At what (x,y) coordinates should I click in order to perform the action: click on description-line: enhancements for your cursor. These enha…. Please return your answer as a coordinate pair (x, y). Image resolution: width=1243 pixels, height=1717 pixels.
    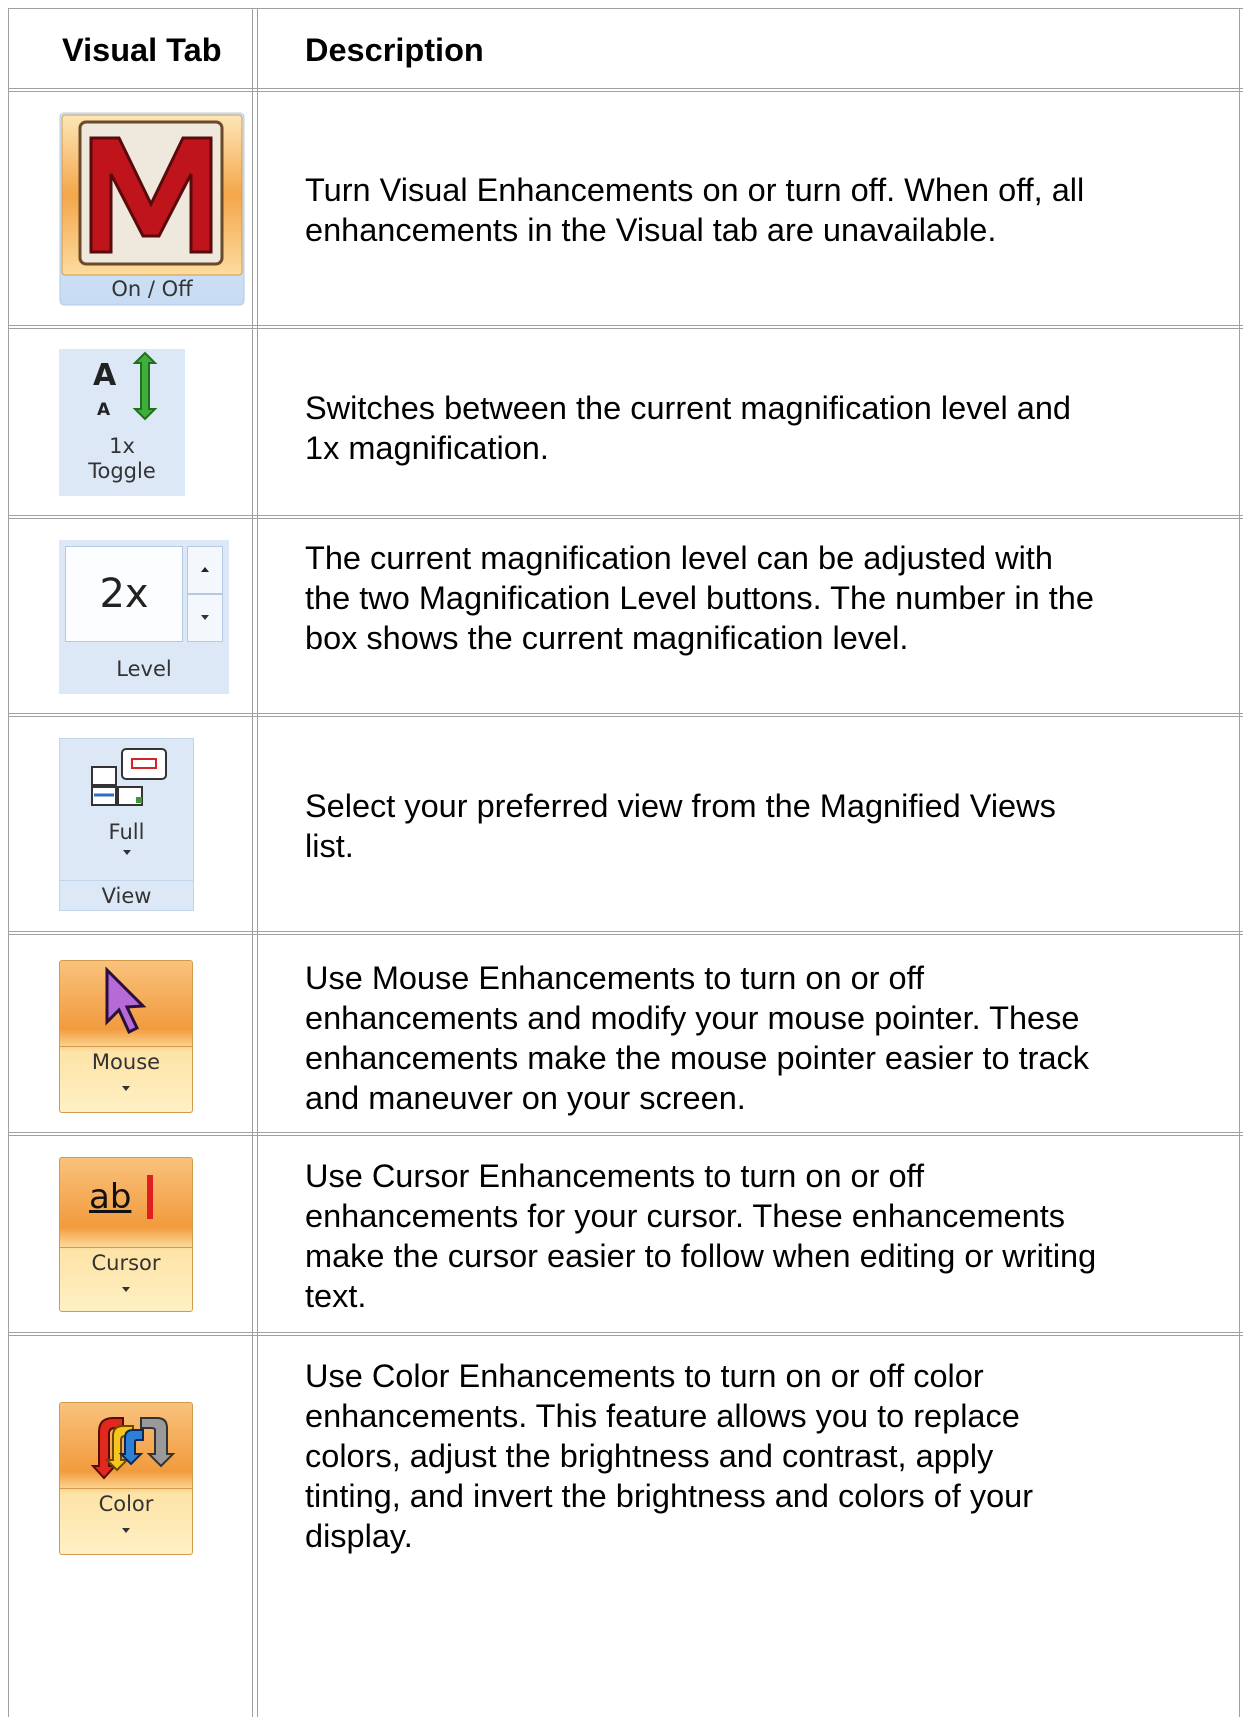
    Looking at the image, I should click on (685, 1216).